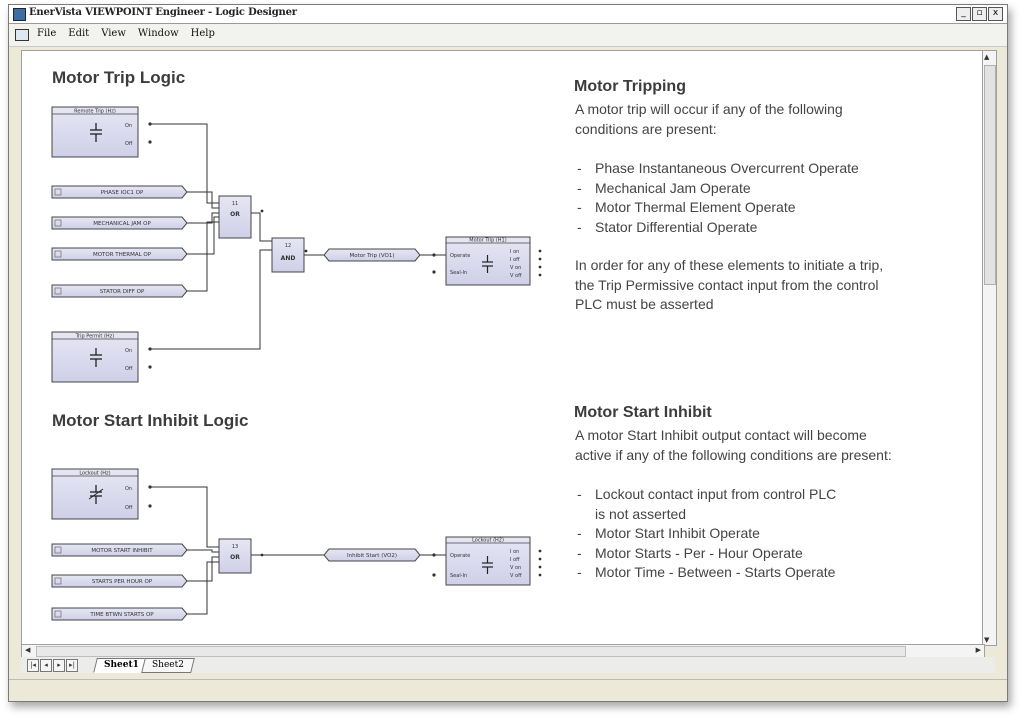 The image size is (1024, 718). What do you see at coordinates (643, 412) in the screenshot?
I see `motor-start-inhibit-title: Motor Start Inhibit` at bounding box center [643, 412].